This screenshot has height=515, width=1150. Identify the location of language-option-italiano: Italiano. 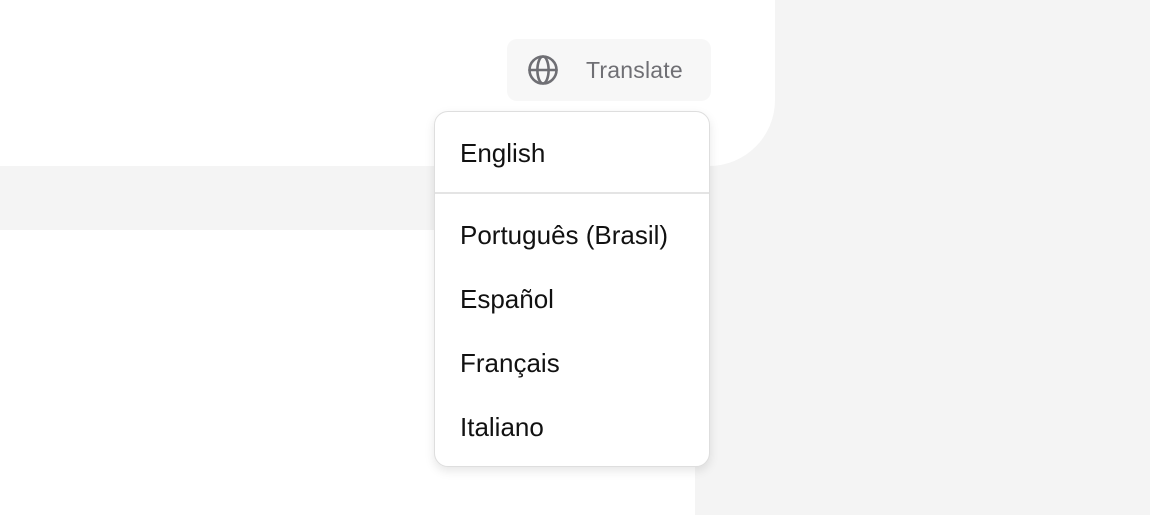
(572, 427).